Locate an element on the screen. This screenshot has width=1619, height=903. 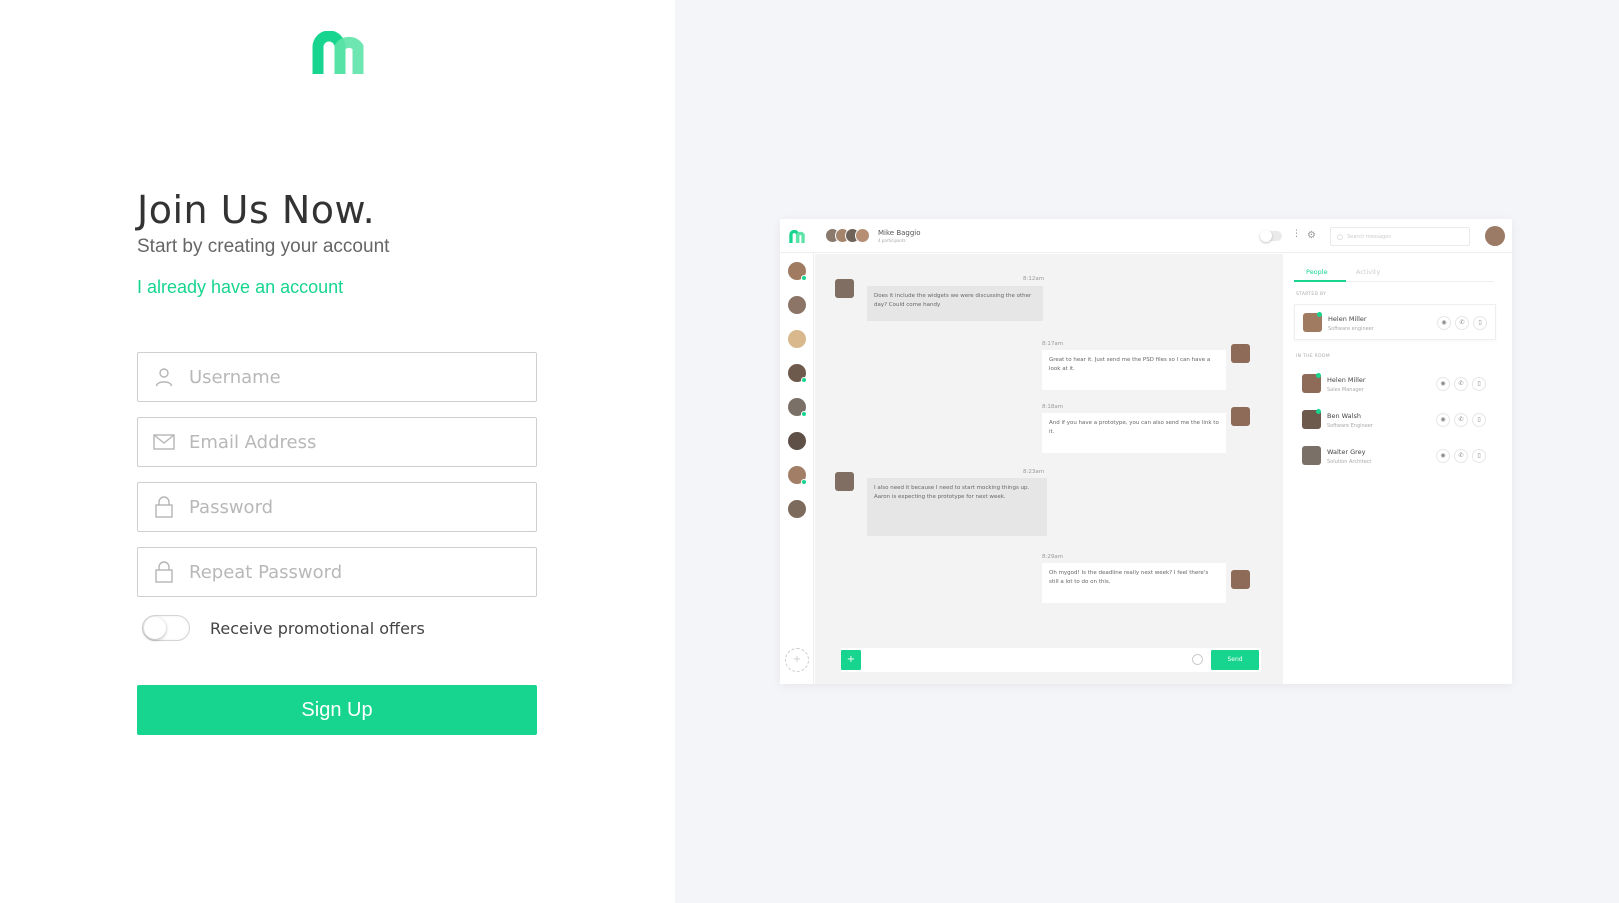
participant-avatars is located at coordinates (847, 235).